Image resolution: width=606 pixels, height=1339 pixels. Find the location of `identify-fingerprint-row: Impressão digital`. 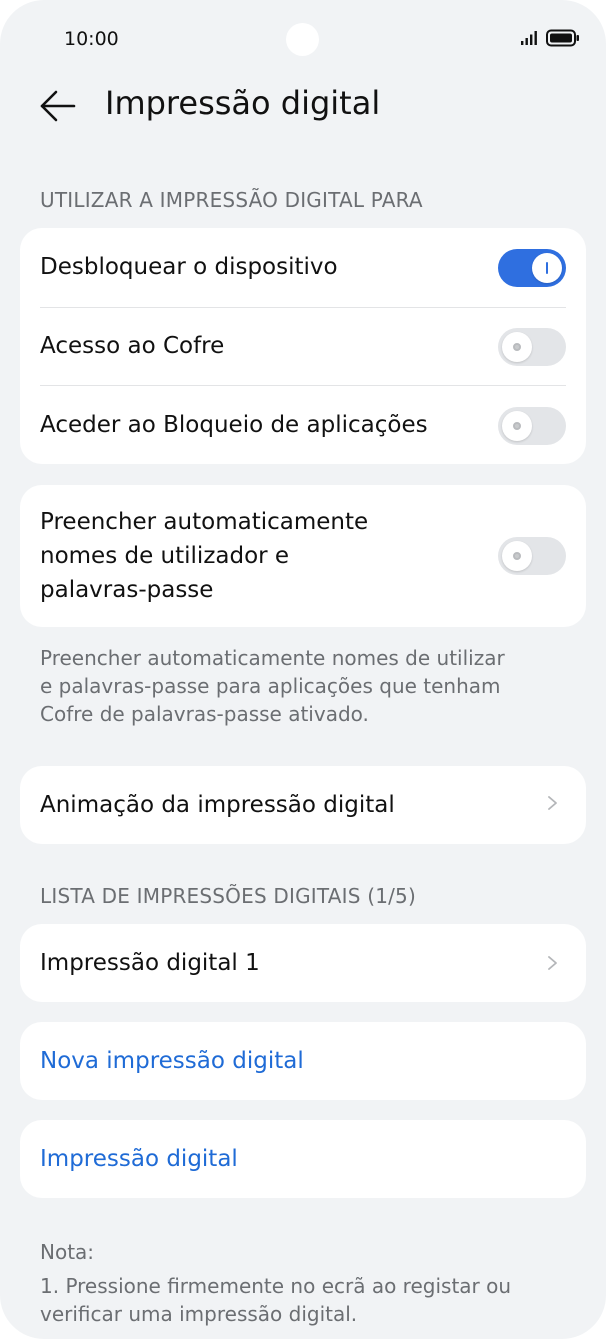

identify-fingerprint-row: Impressão digital is located at coordinates (303, 1159).